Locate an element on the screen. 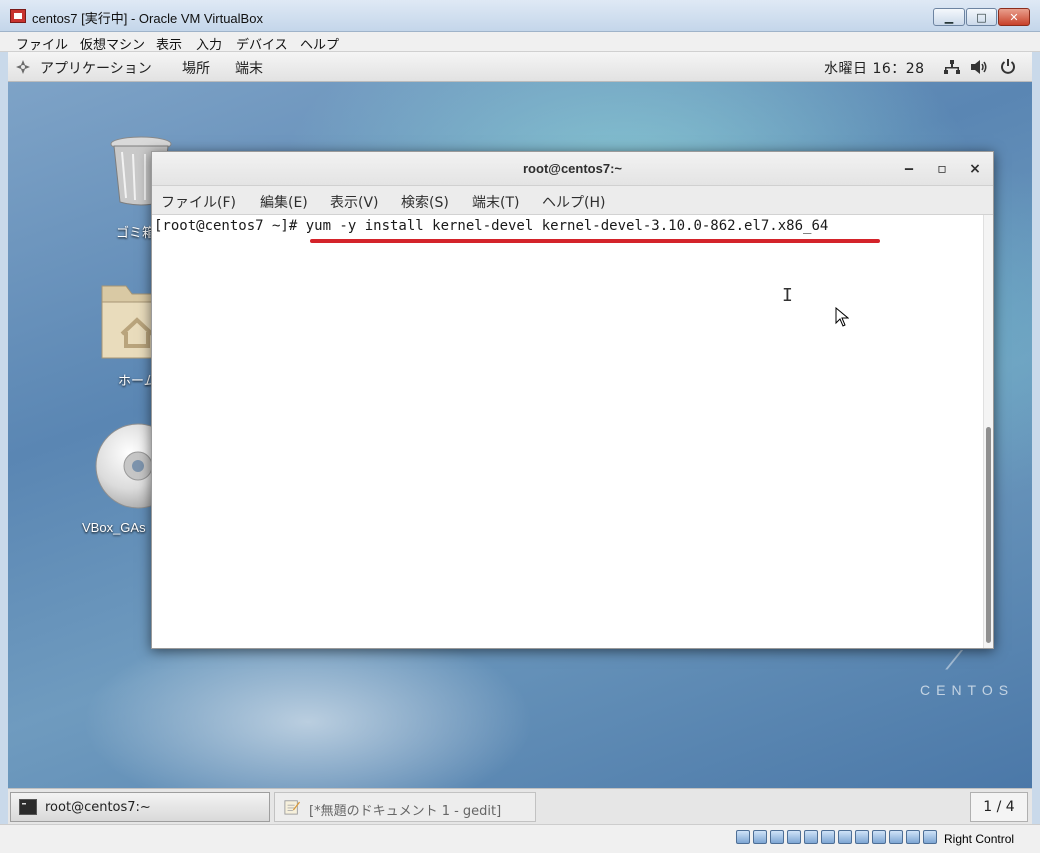 This screenshot has width=1040, height=853. audio-icon is located at coordinates (777, 837).